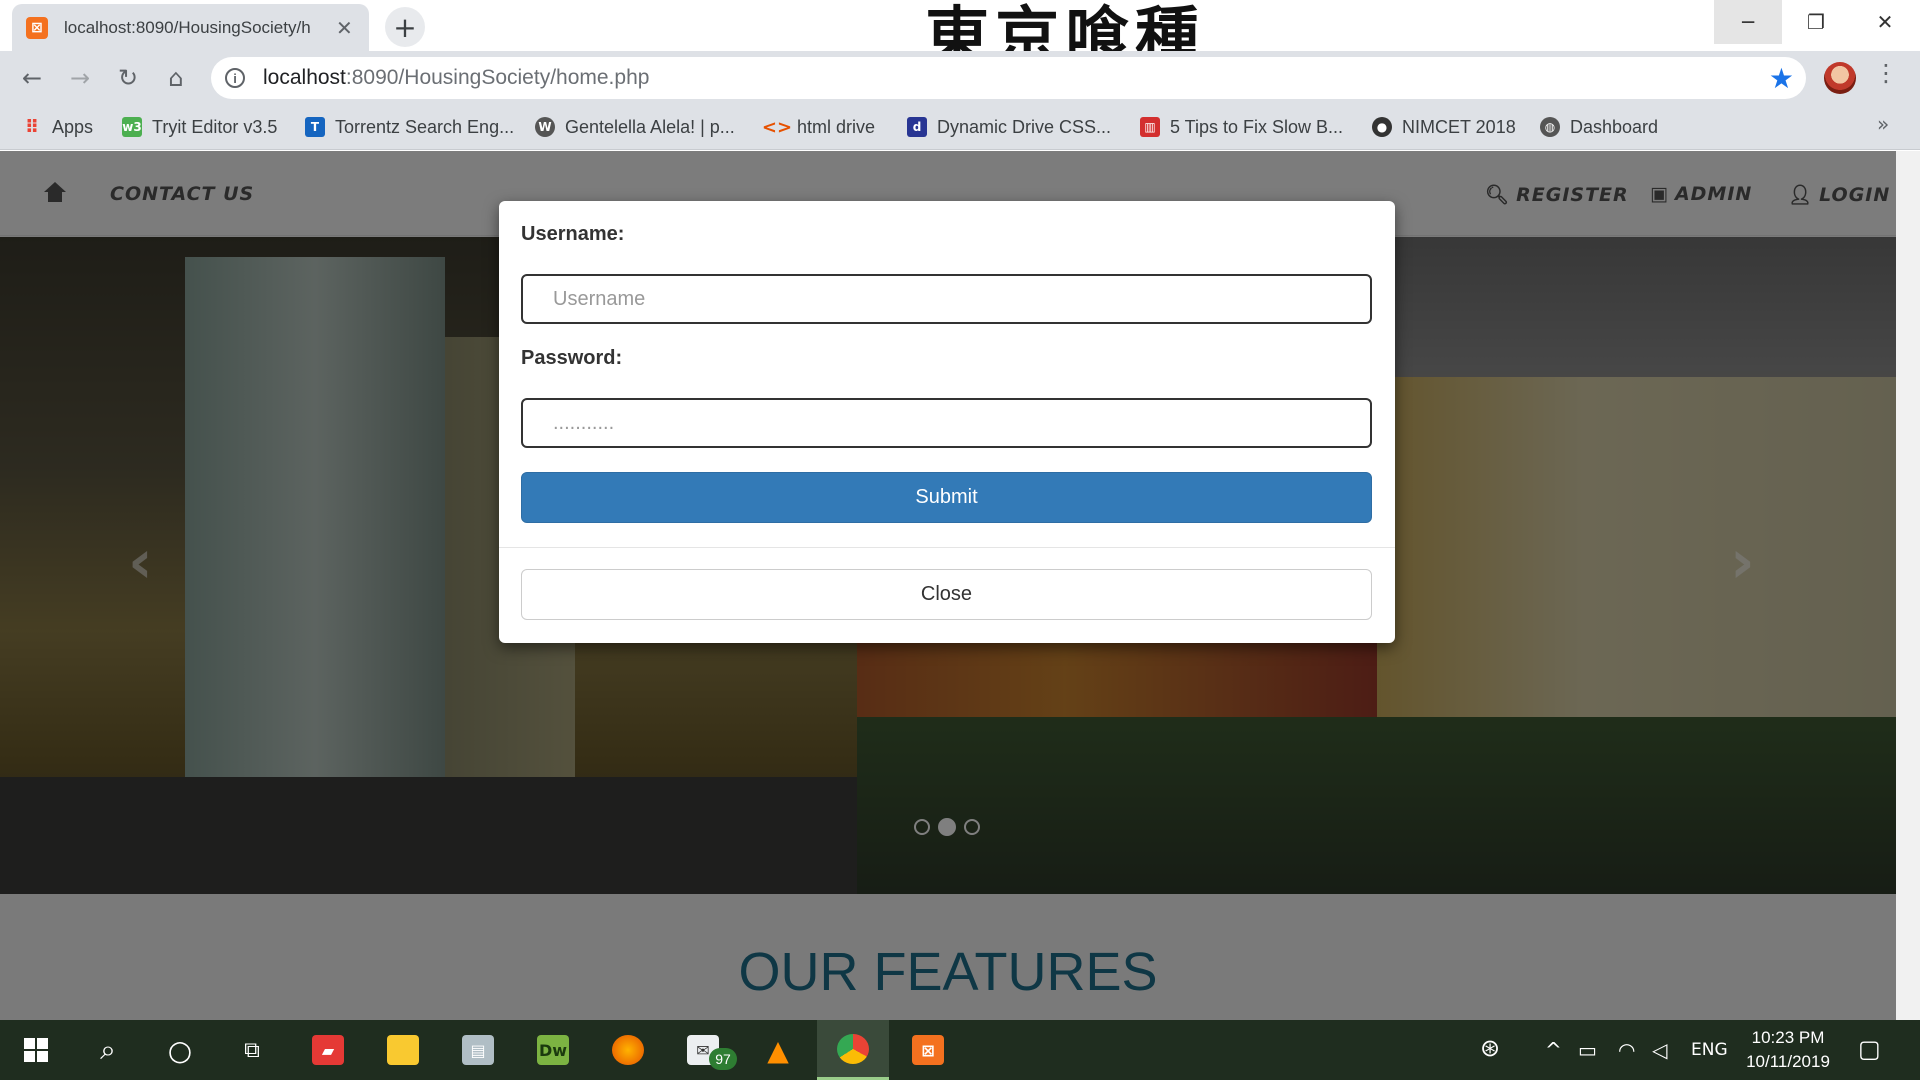 The image size is (1920, 1080). I want to click on profile-avatar, so click(1840, 78).